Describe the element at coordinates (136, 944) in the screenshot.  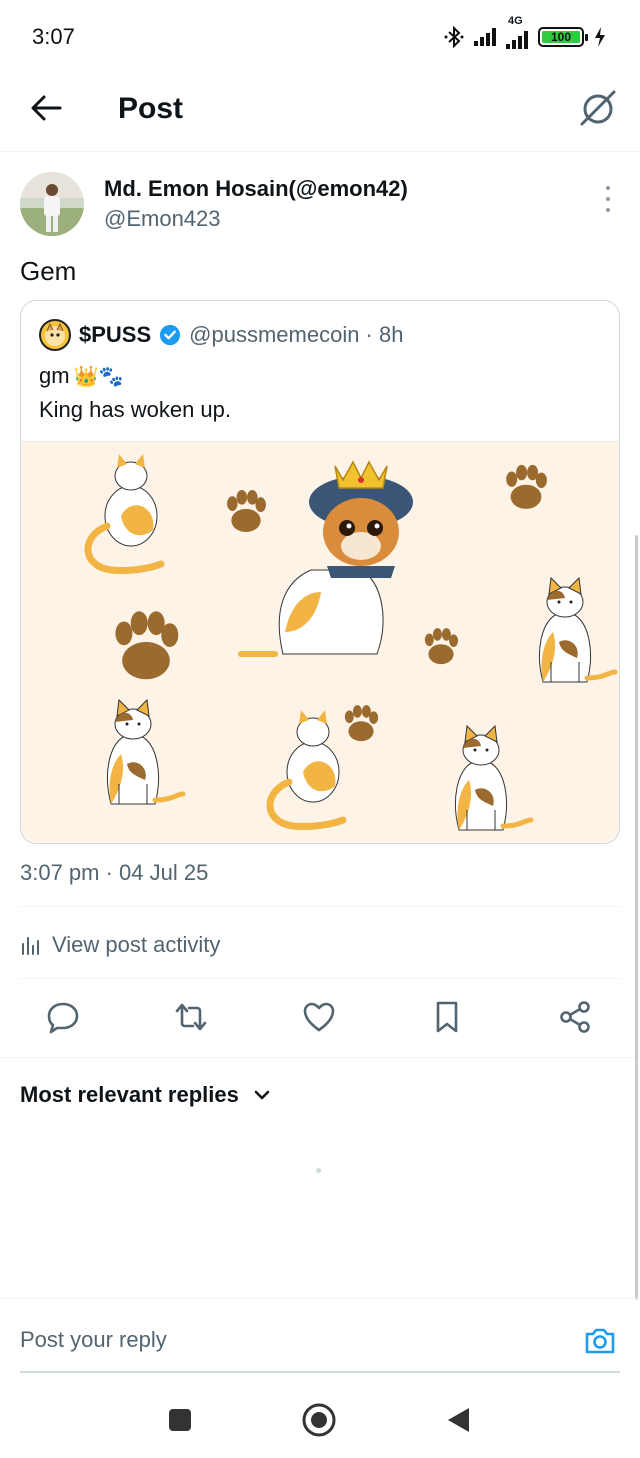
I see `view-post-activity-label: View post activity` at that location.